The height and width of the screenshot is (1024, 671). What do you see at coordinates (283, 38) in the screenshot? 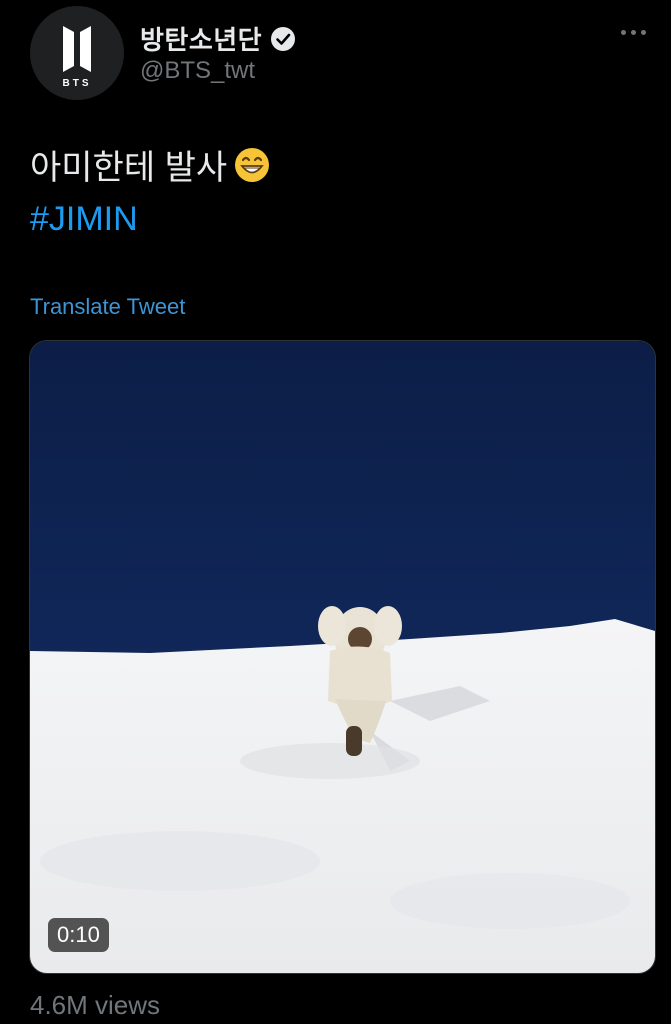
I see `verified-badge-icon` at bounding box center [283, 38].